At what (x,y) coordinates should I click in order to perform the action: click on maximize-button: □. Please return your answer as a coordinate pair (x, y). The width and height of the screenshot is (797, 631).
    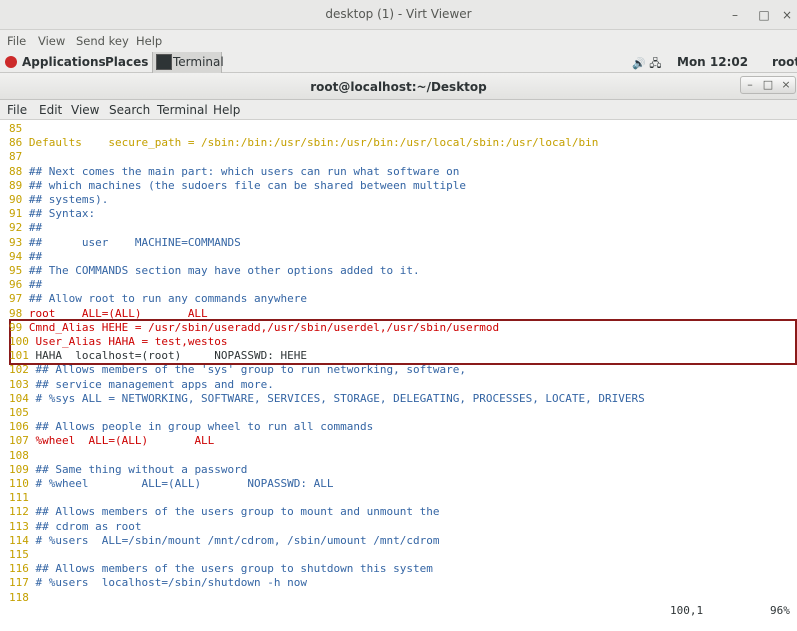
    Looking at the image, I should click on (764, 15).